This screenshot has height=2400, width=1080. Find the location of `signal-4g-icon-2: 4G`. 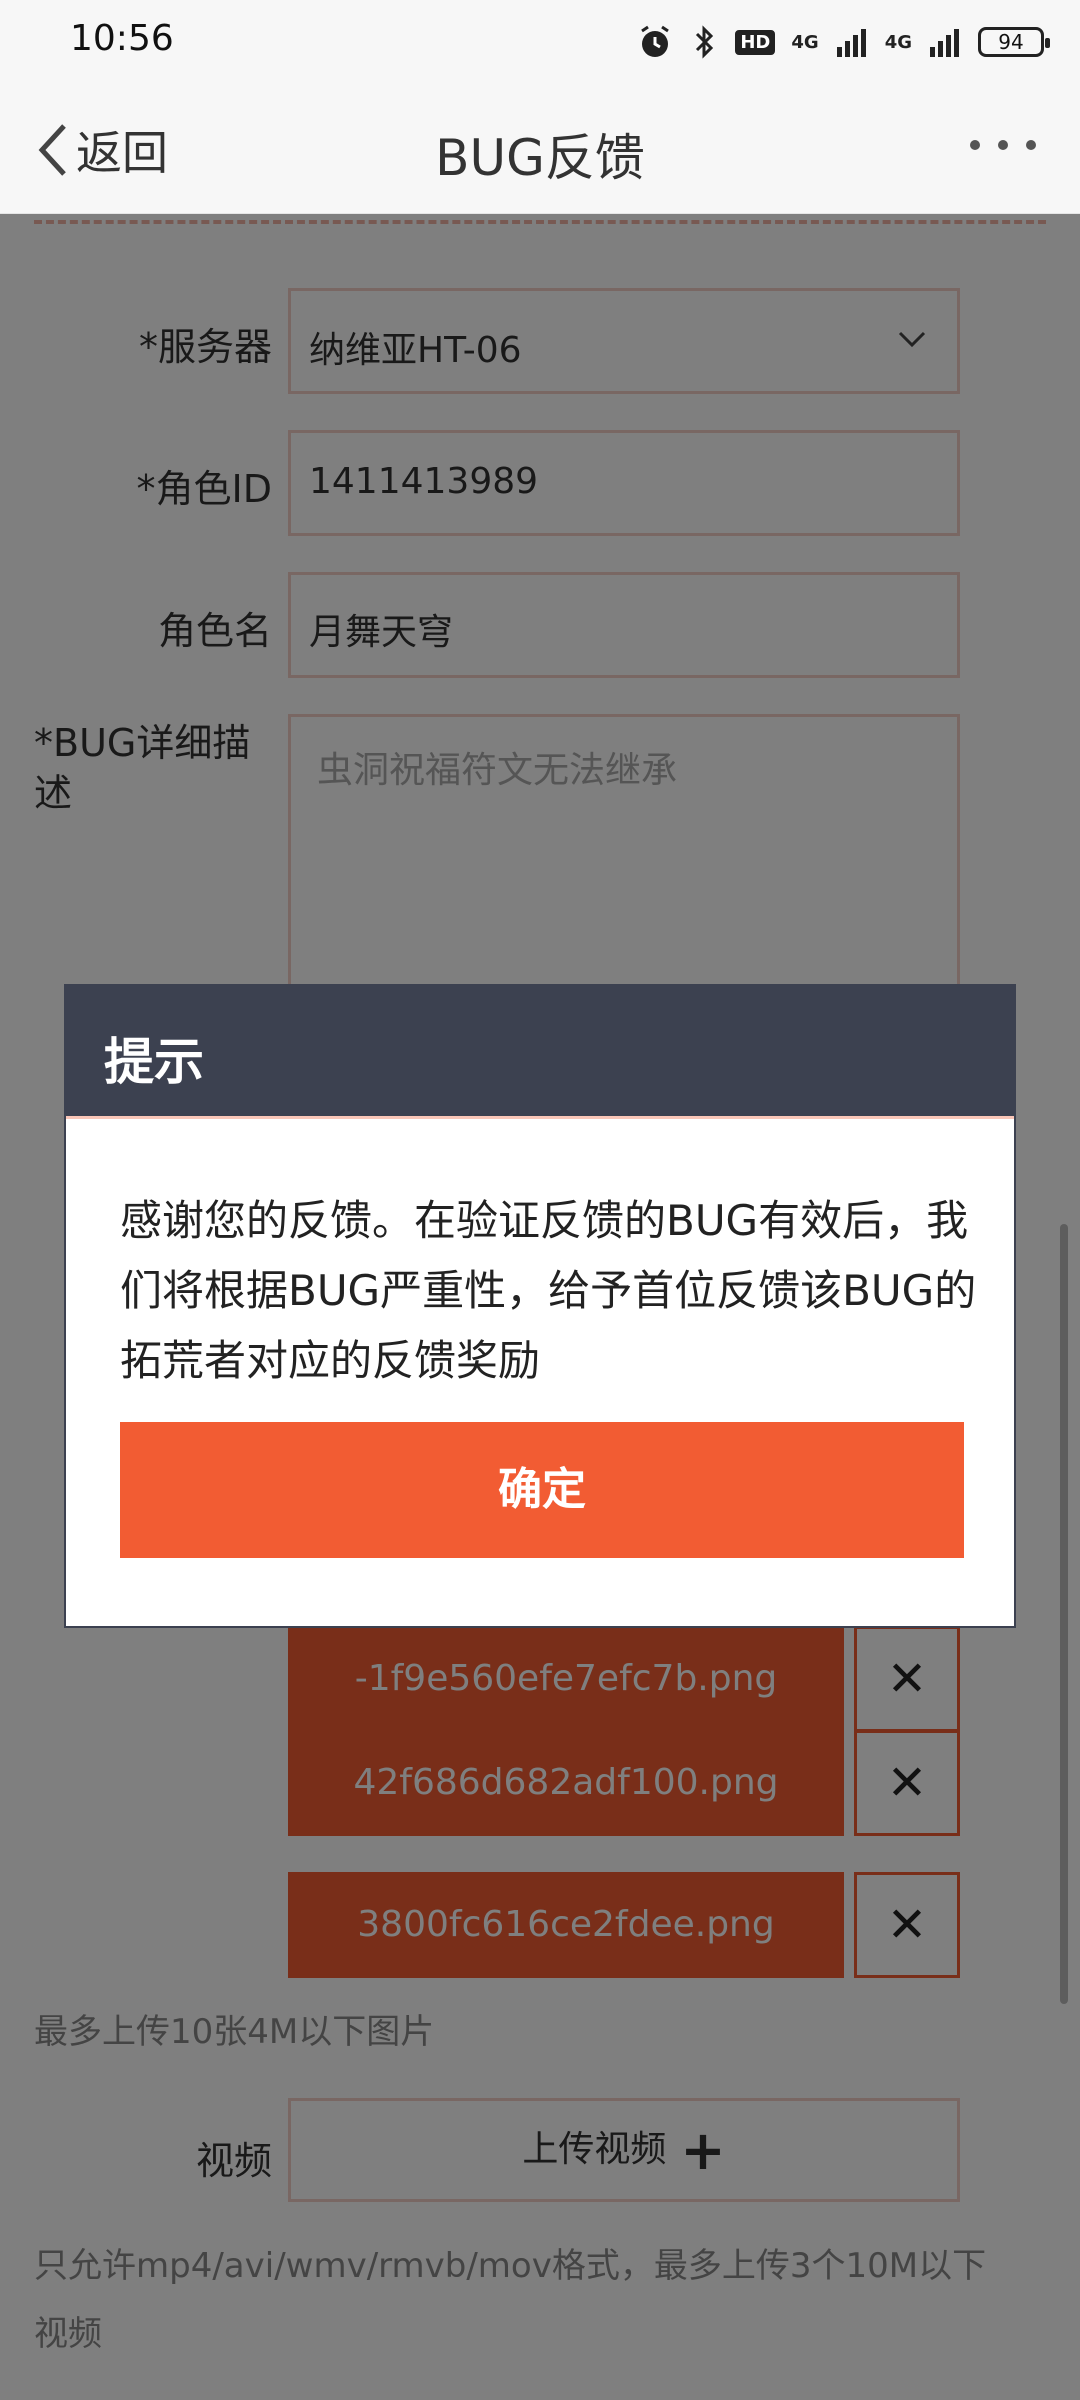

signal-4g-icon-2: 4G is located at coordinates (898, 42).